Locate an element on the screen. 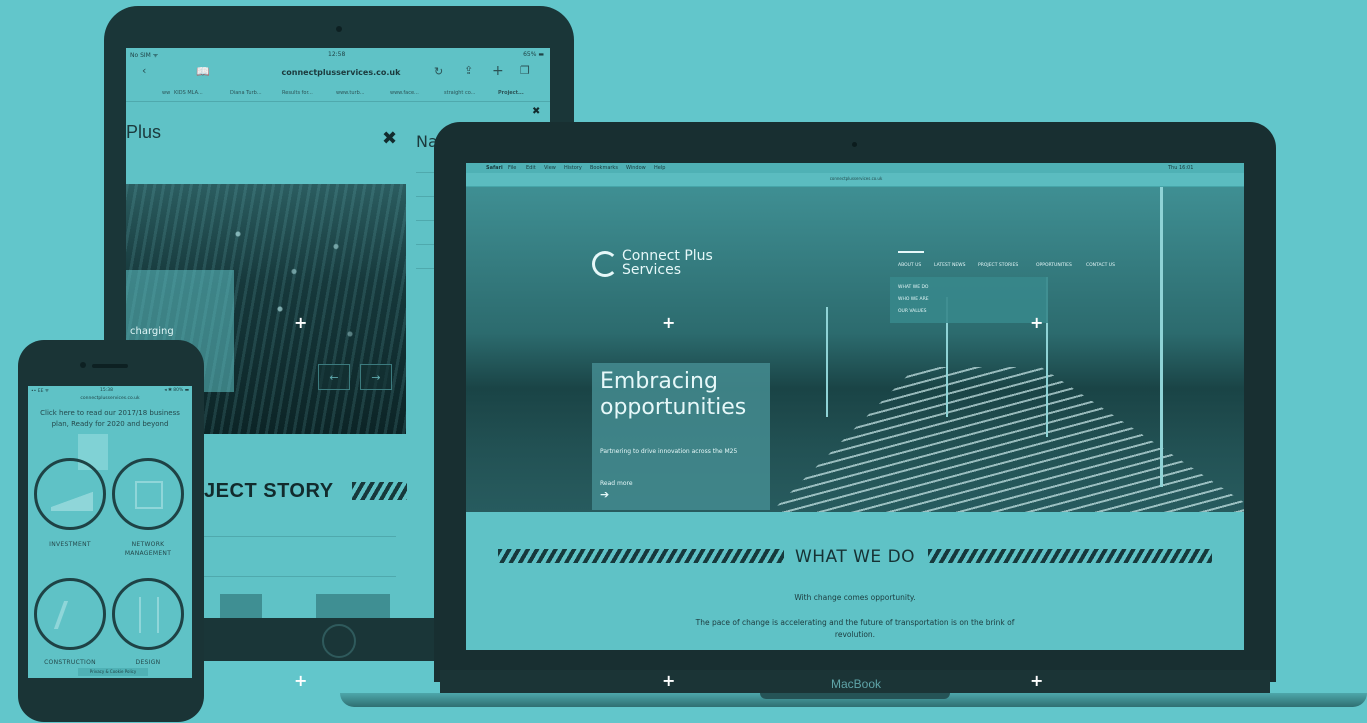 The height and width of the screenshot is (723, 1367). tablet-address-bar: ‹ 📖 connectplusservices.co.uk ↻ ⇪ + ❐ is located at coordinates (338, 74).